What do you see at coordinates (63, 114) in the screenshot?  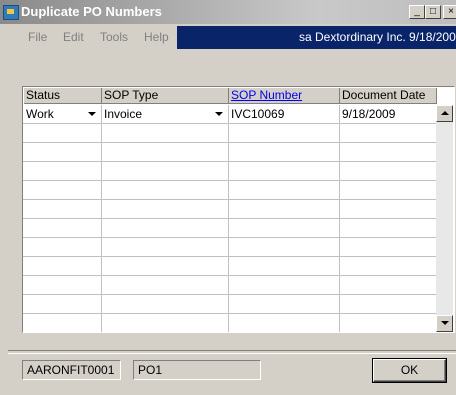 I see `status-cell: Work` at bounding box center [63, 114].